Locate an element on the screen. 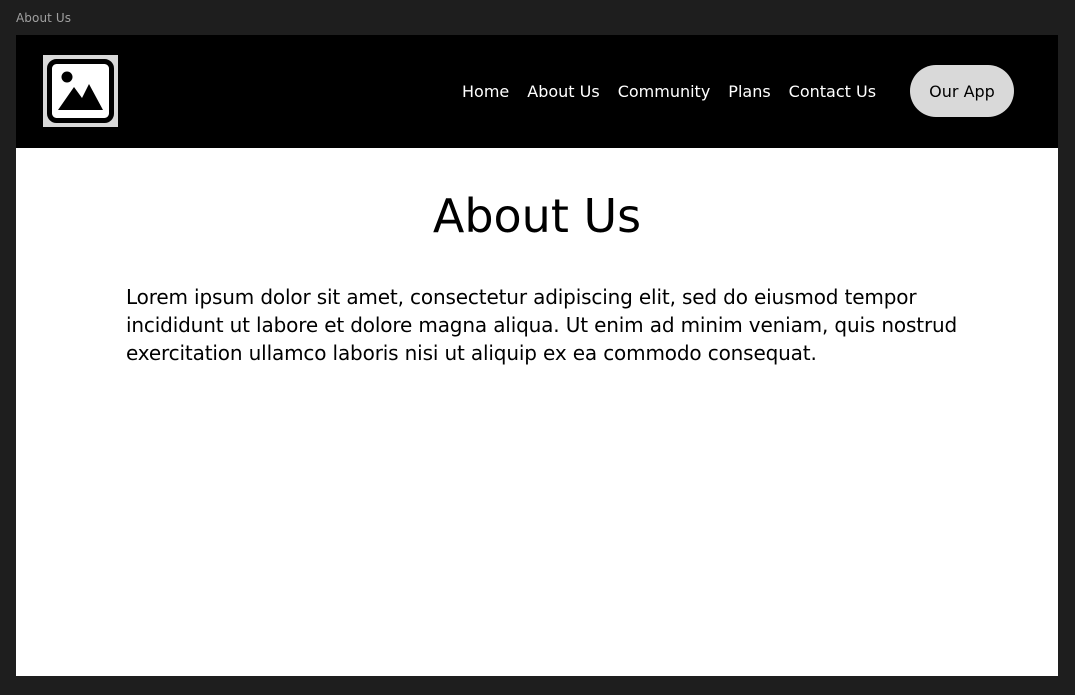  page-title: About Us is located at coordinates (537, 216).